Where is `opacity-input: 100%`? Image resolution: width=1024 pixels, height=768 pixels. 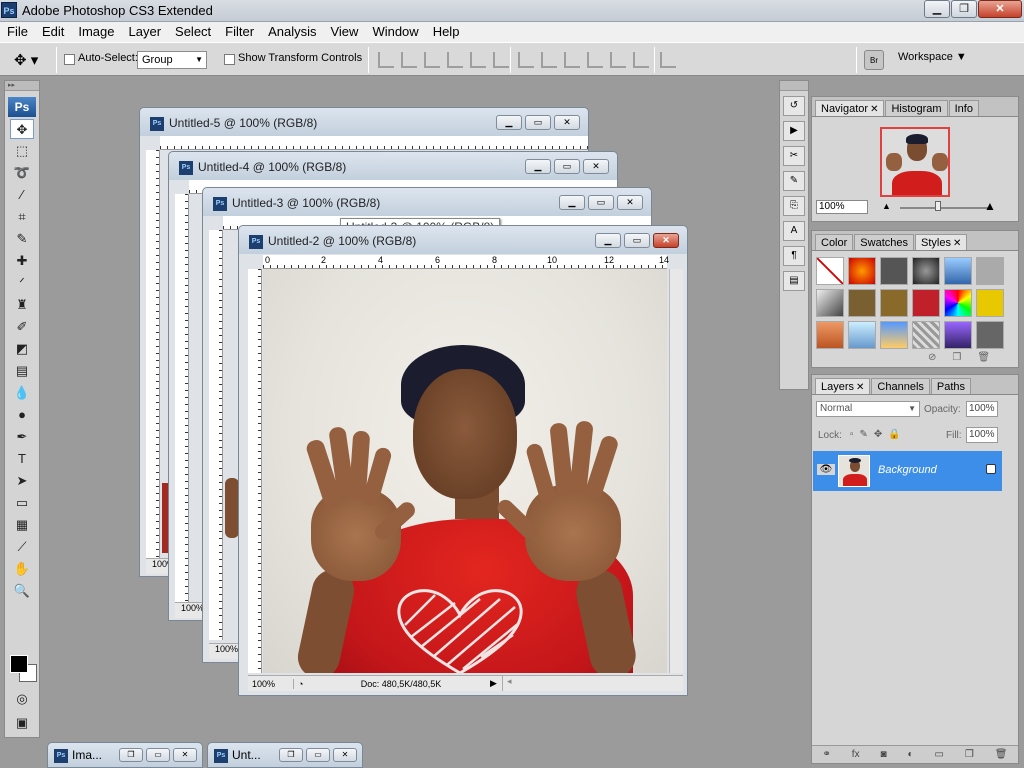
opacity-input: 100% is located at coordinates (982, 409).